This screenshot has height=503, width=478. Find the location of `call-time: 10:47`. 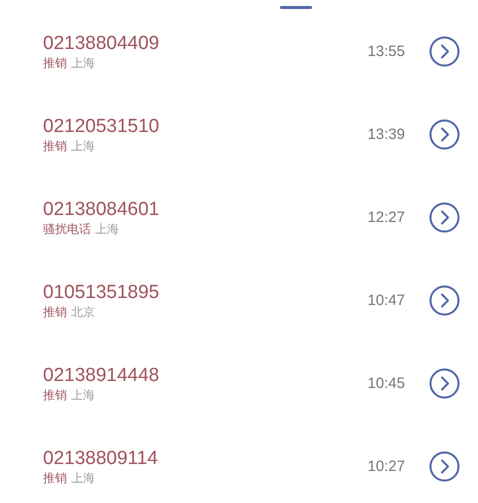

call-time: 10:47 is located at coordinates (386, 300).